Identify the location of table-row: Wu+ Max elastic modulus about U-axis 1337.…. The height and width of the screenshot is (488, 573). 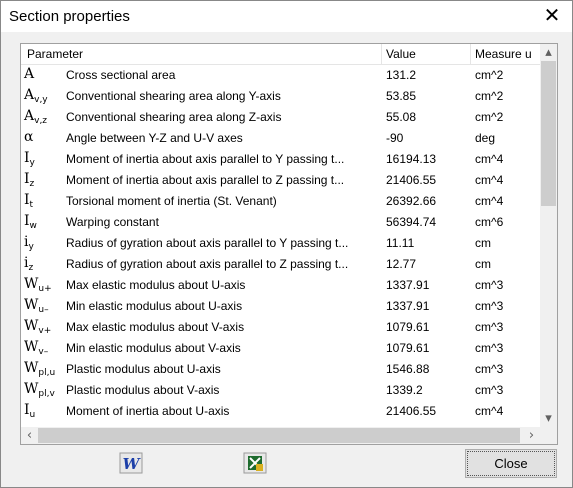
(280, 285).